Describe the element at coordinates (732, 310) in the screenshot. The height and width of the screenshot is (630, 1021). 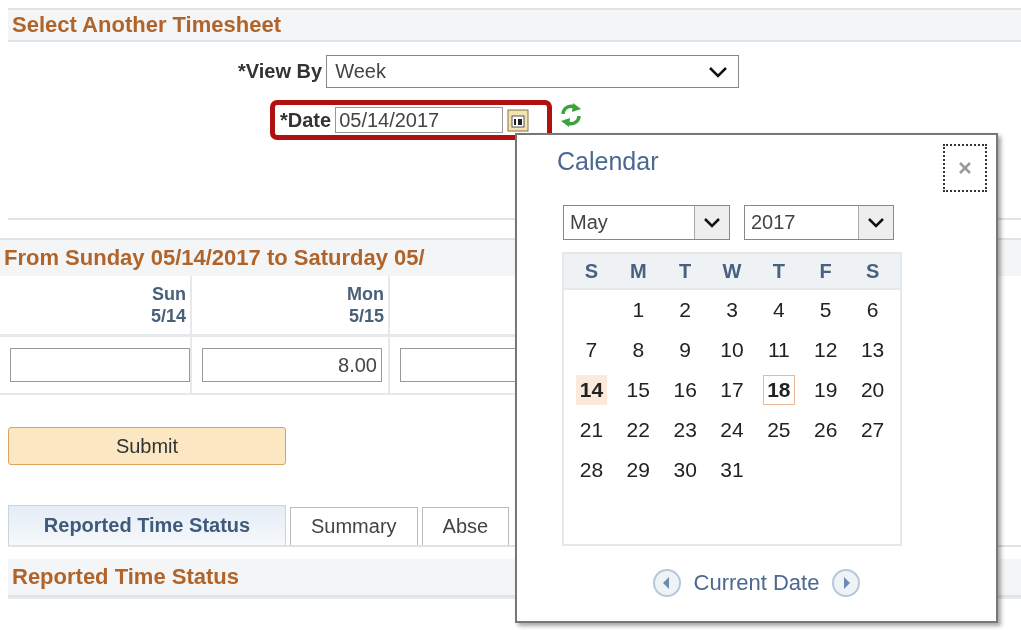
I see `calendar-day: 3` at that location.